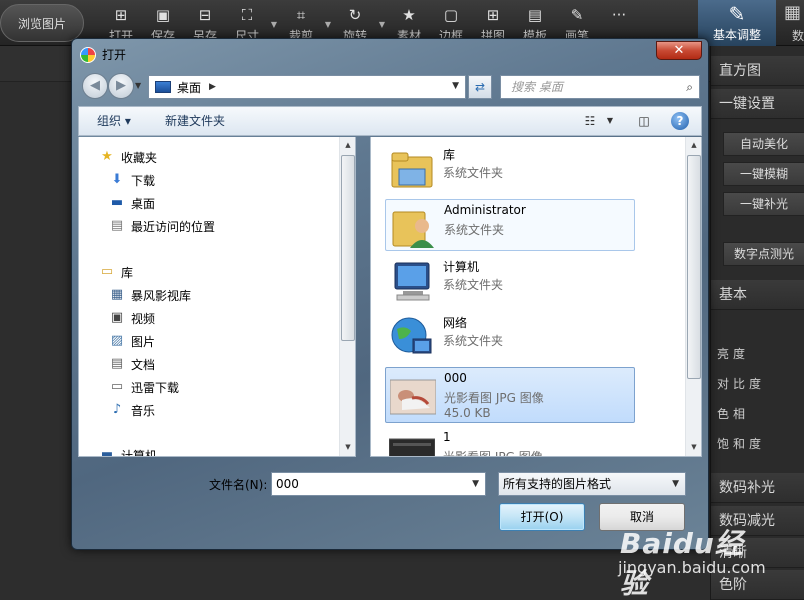  What do you see at coordinates (307, 87) in the screenshot?
I see `address-bar: 桌面 ▶ ▼` at bounding box center [307, 87].